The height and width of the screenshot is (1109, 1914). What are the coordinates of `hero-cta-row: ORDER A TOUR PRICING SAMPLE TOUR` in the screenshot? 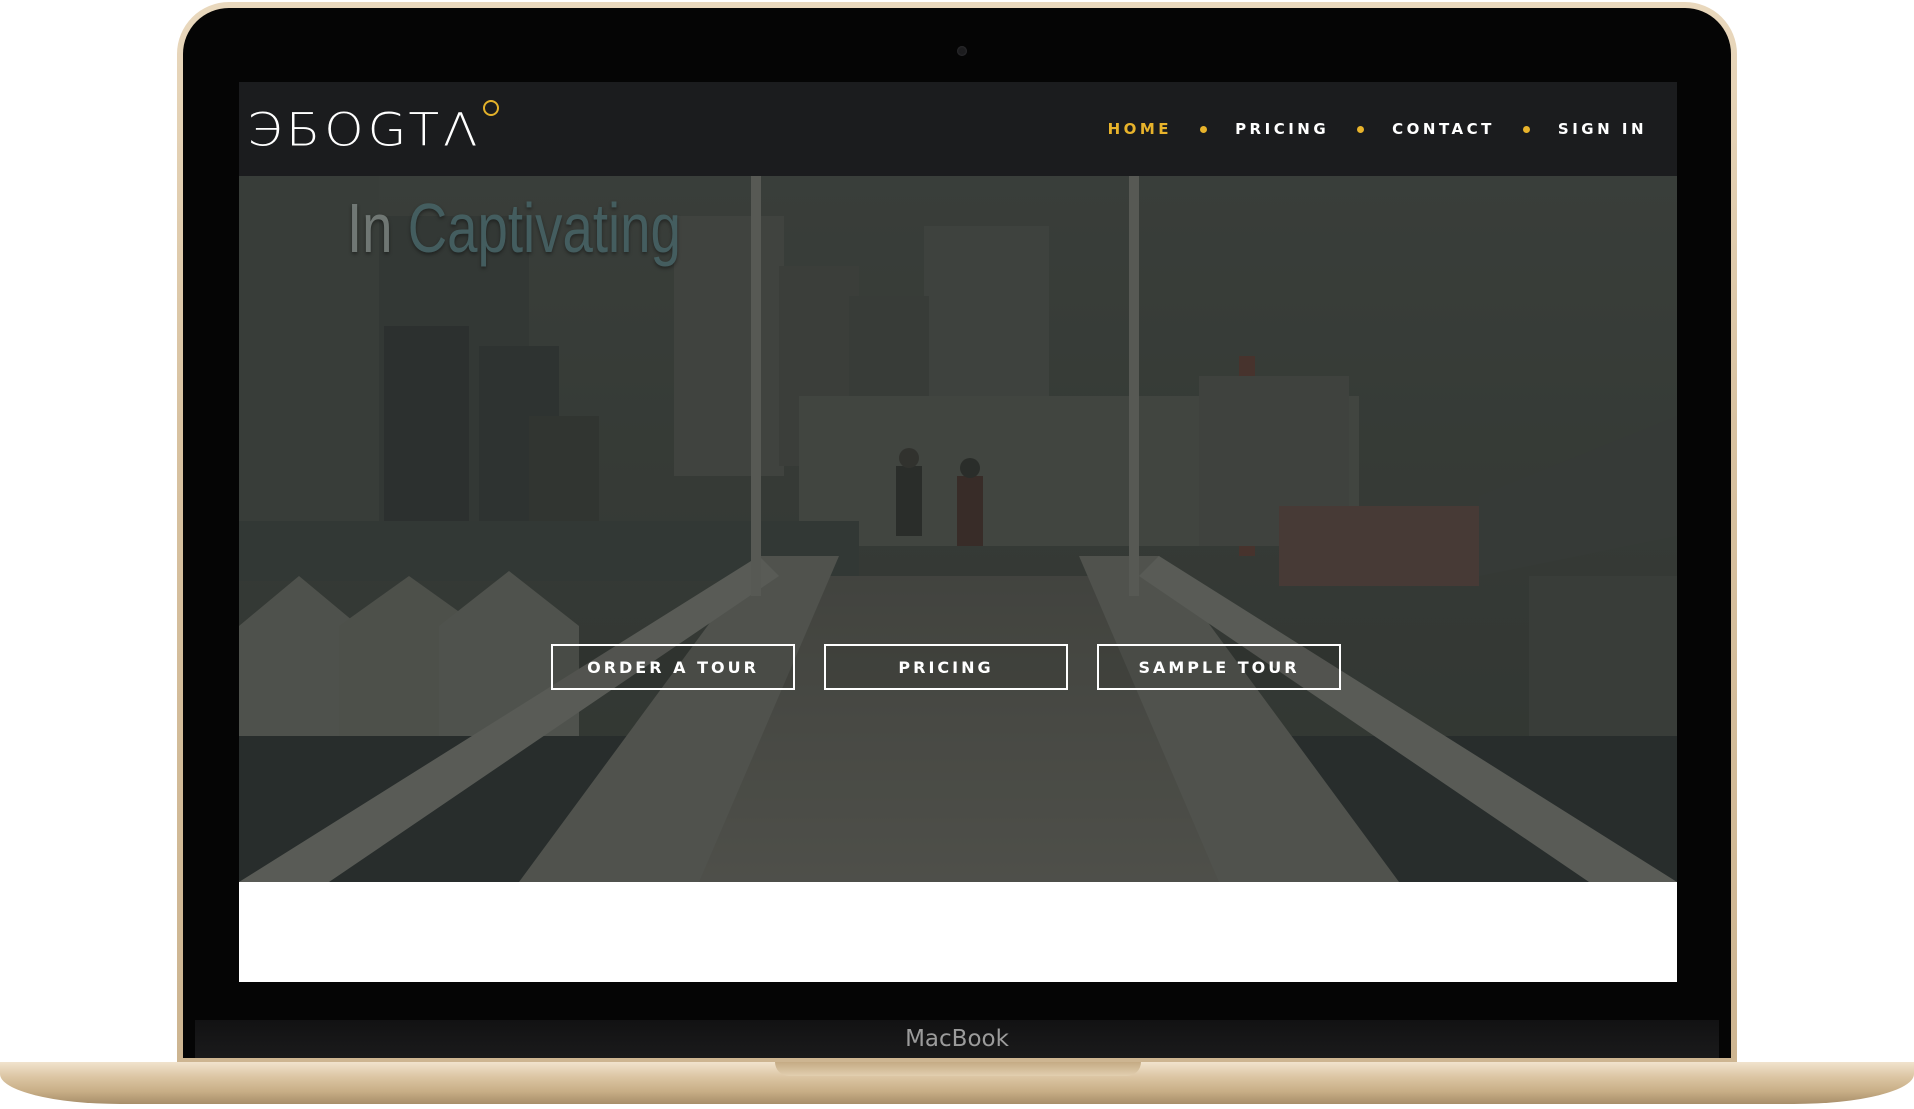 It's located at (946, 667).